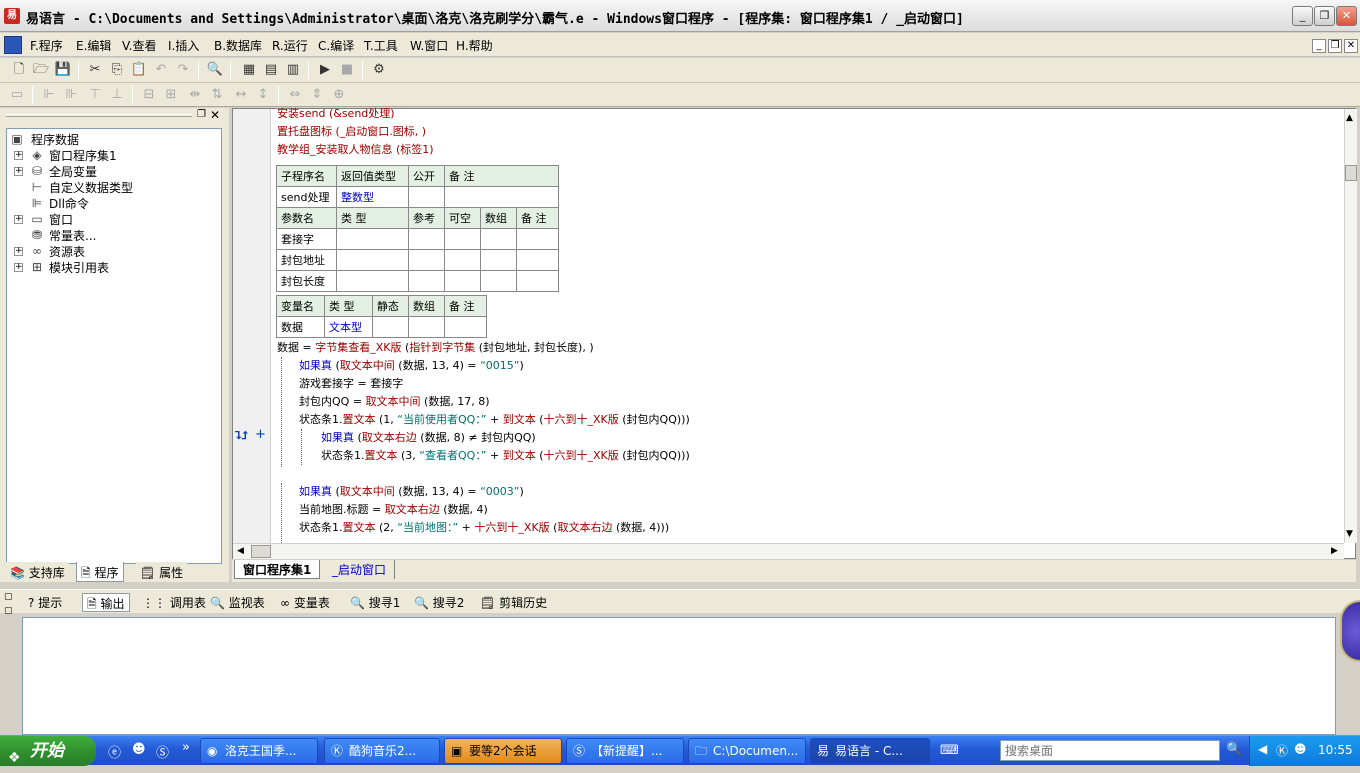 The height and width of the screenshot is (773, 1360). What do you see at coordinates (679, 676) in the screenshot?
I see `output-text-area` at bounding box center [679, 676].